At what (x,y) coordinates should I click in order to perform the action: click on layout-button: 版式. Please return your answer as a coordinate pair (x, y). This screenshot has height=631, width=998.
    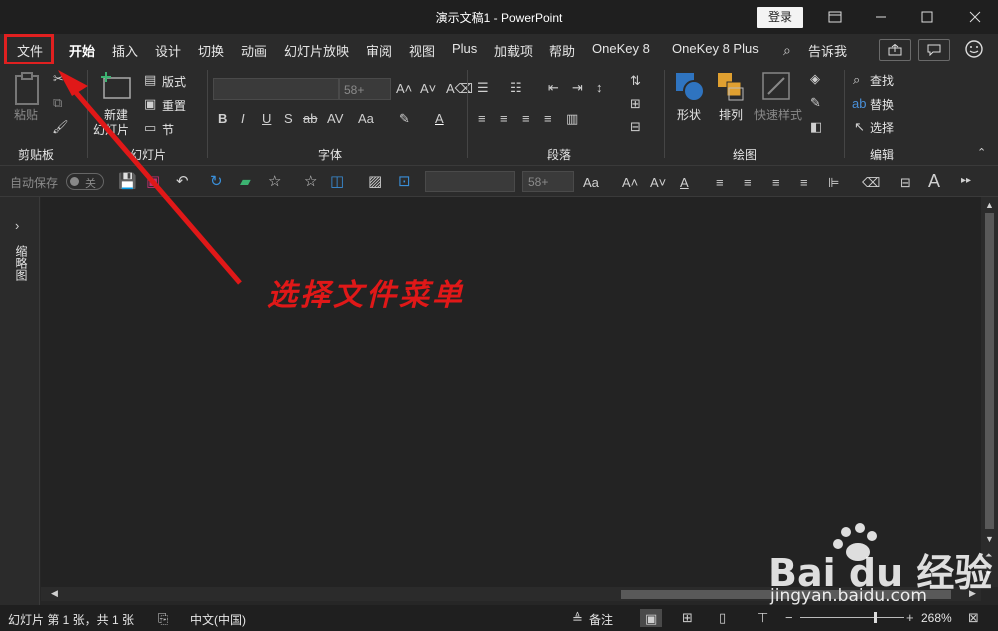
    Looking at the image, I should click on (174, 81).